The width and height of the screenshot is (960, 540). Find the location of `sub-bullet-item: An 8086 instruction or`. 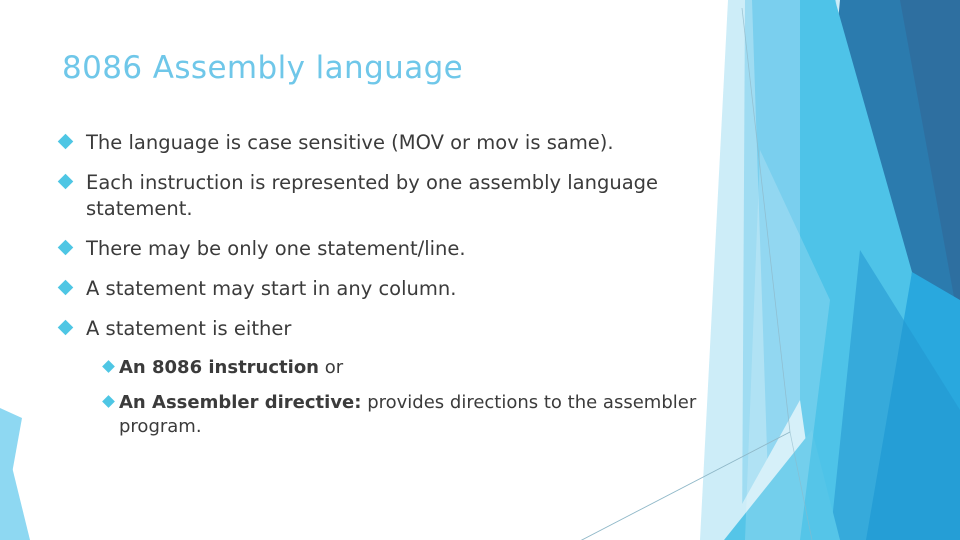

sub-bullet-item: An 8086 instruction or is located at coordinates (395, 368).